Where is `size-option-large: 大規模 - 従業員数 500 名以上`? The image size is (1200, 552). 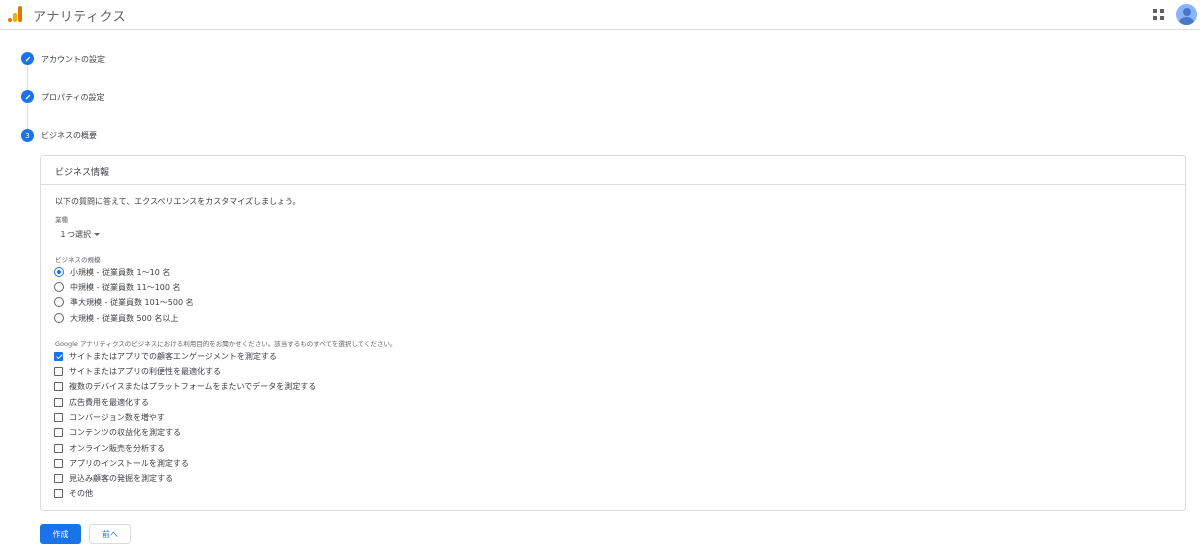
size-option-large: 大規模 - 従業員数 500 名以上 is located at coordinates (116, 318).